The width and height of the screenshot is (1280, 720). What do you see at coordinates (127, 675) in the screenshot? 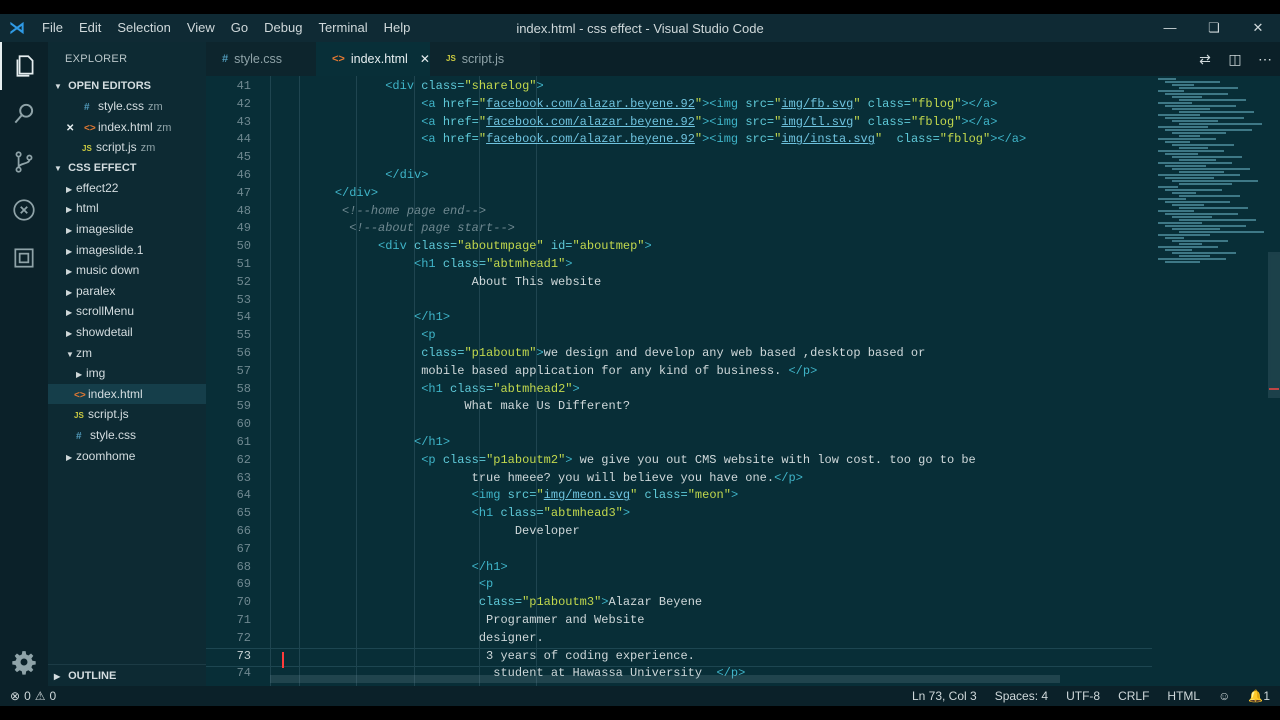
I see `outline-header: ▶ OUTLINE` at bounding box center [127, 675].